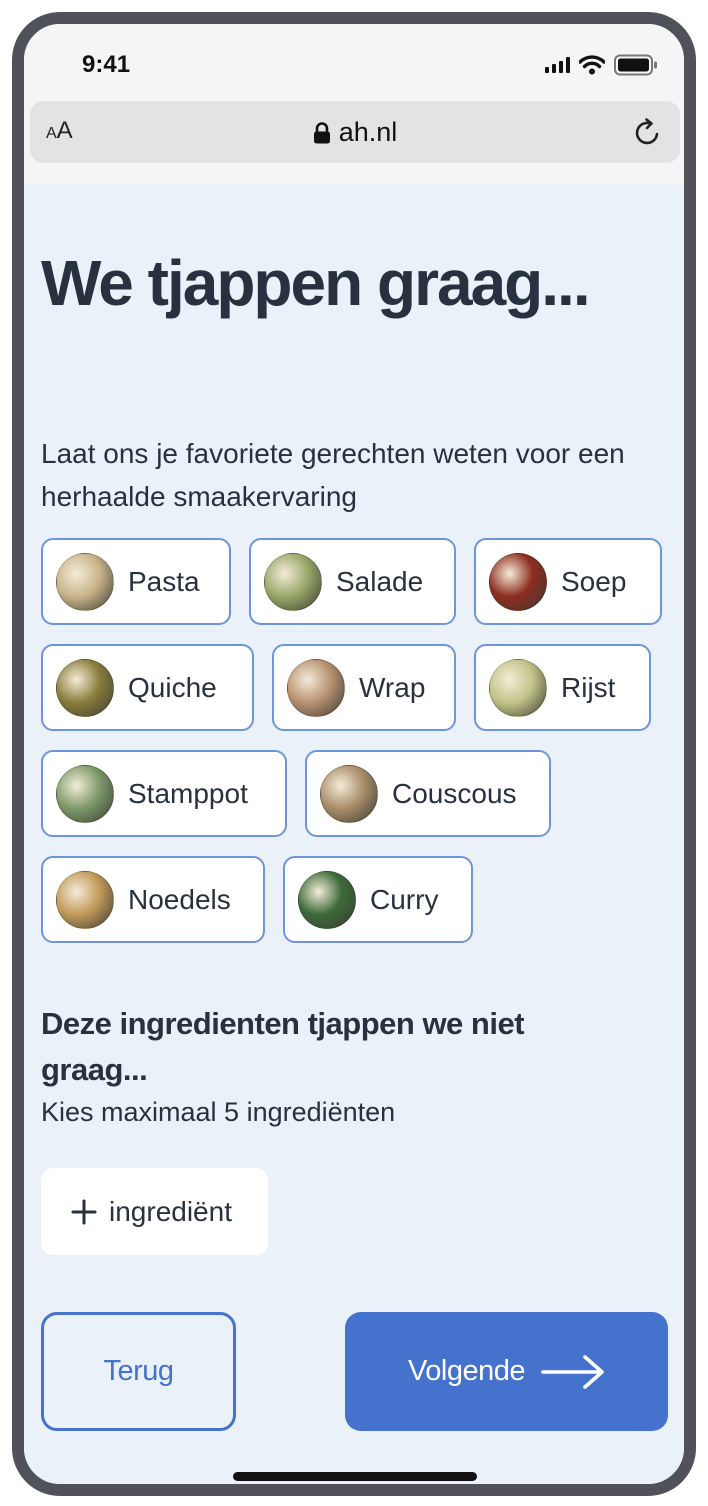 The height and width of the screenshot is (1506, 708). I want to click on dish-chip-wrap: Wrap, so click(364, 687).